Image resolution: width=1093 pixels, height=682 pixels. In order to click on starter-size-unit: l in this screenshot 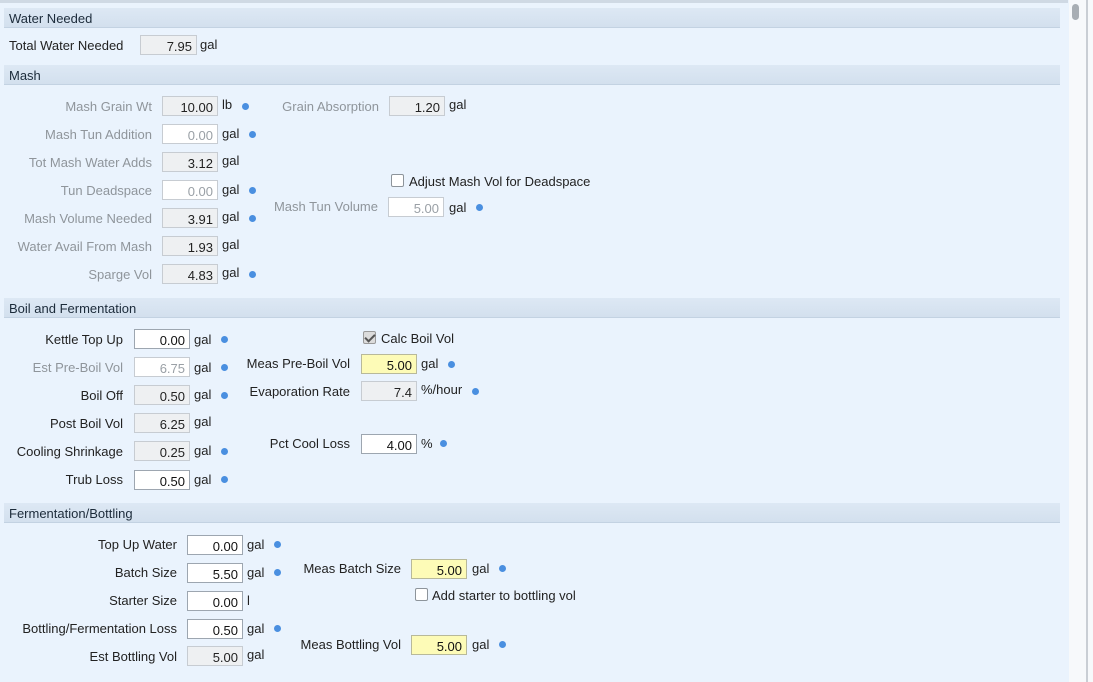, I will do `click(248, 600)`.